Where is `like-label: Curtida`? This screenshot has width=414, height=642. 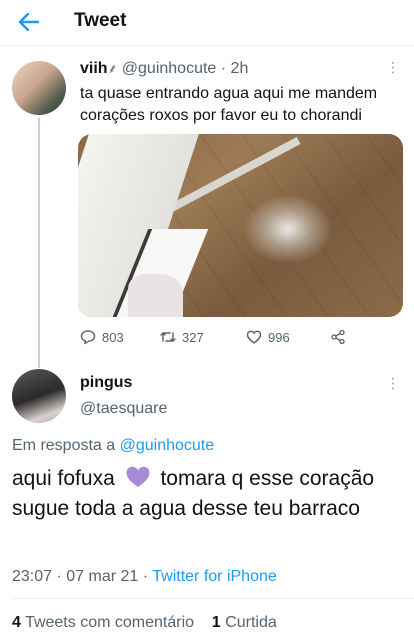
like-label: Curtida is located at coordinates (251, 622).